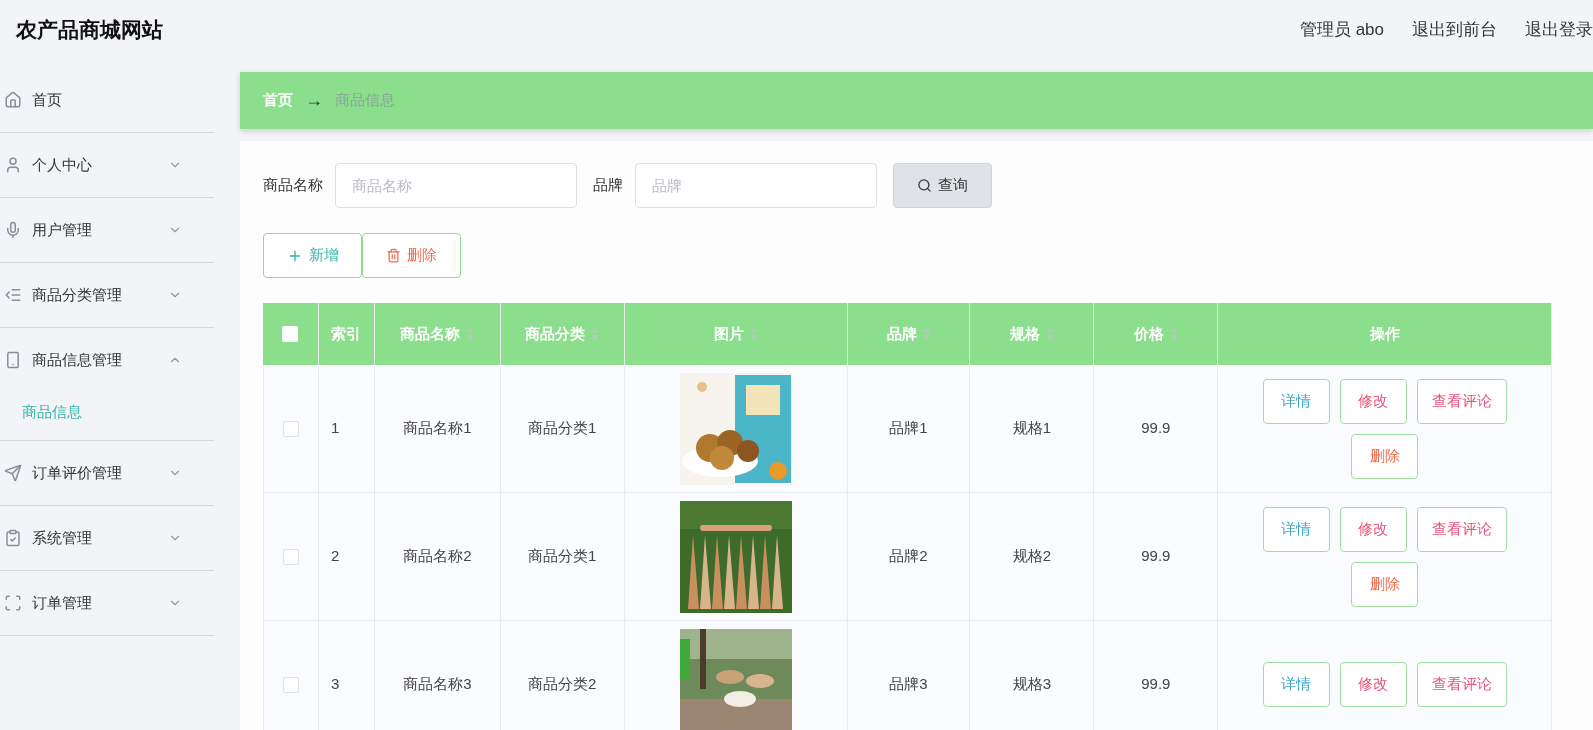 The height and width of the screenshot is (730, 1593). What do you see at coordinates (13, 360) in the screenshot?
I see `phone-icon` at bounding box center [13, 360].